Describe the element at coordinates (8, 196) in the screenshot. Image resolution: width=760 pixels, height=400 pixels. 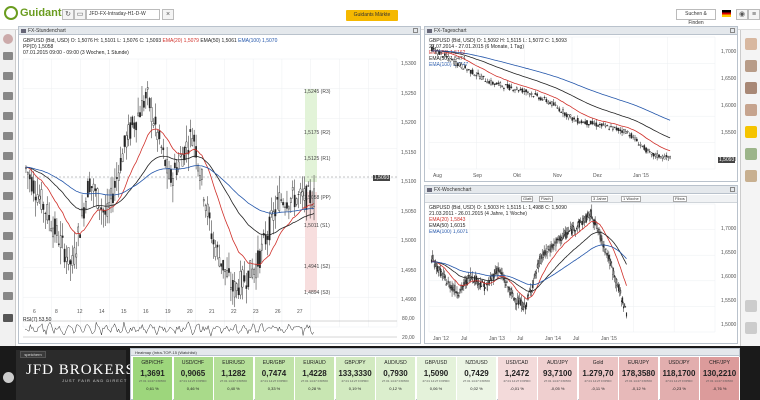
I see `table-icon` at that location.